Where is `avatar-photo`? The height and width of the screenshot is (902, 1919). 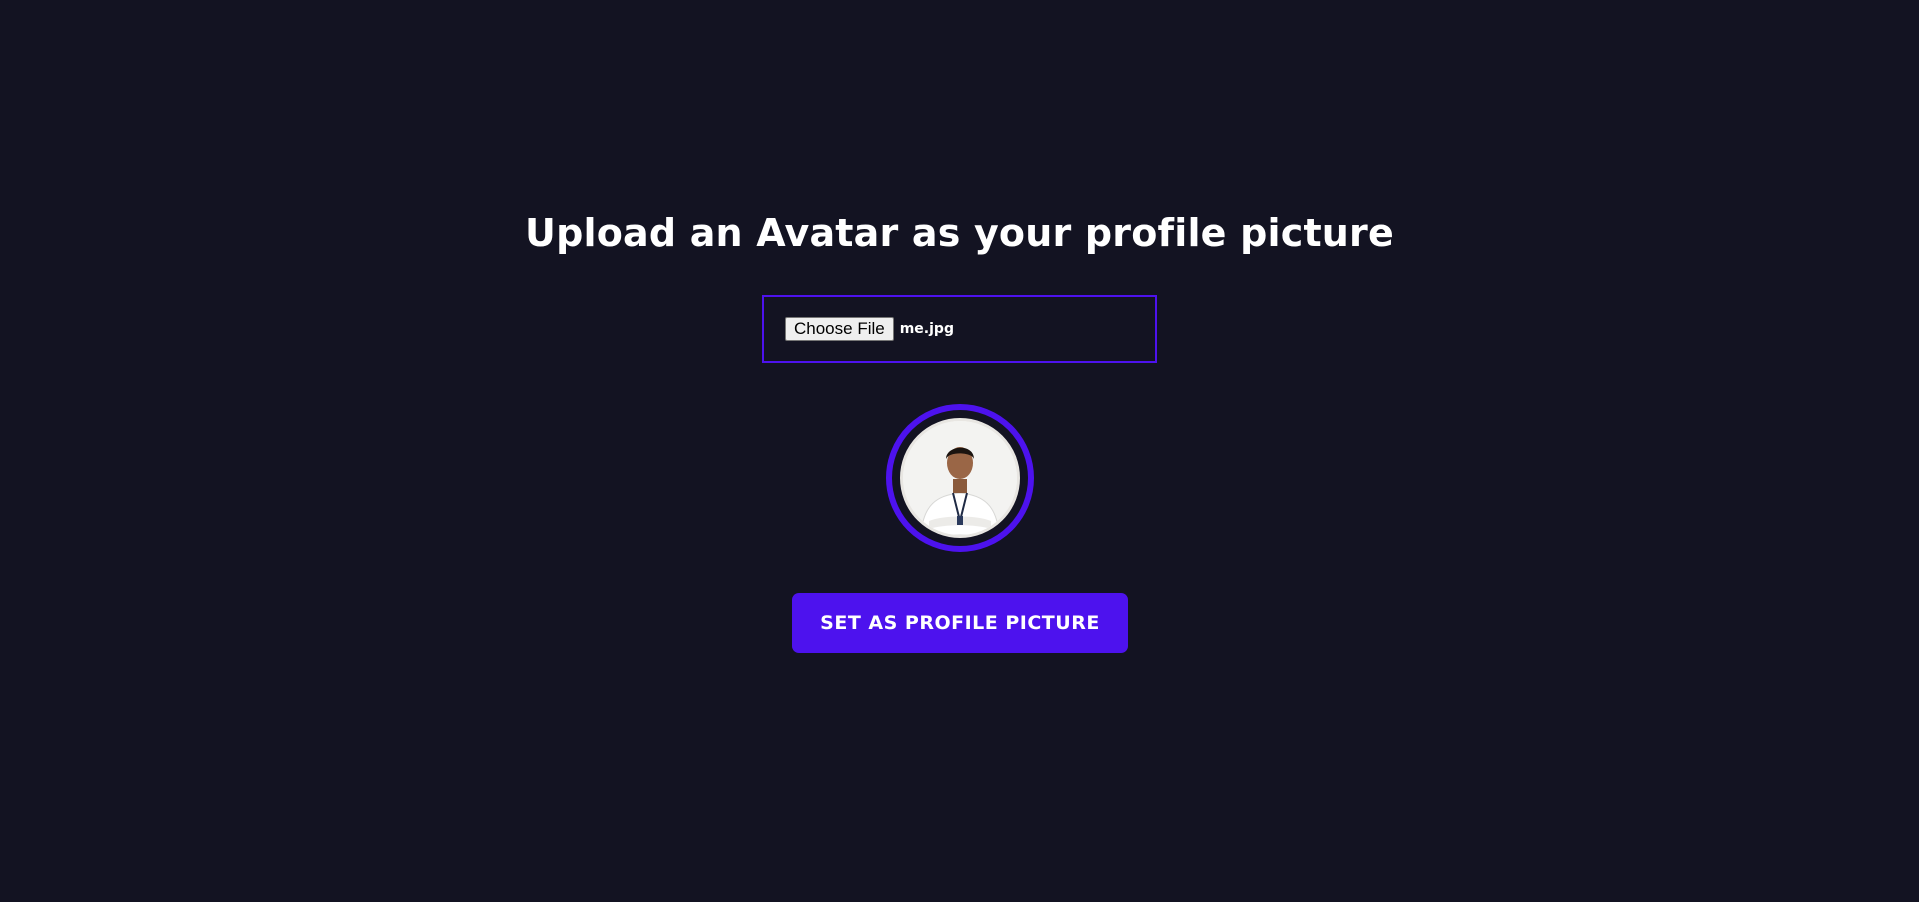
avatar-photo is located at coordinates (960, 478).